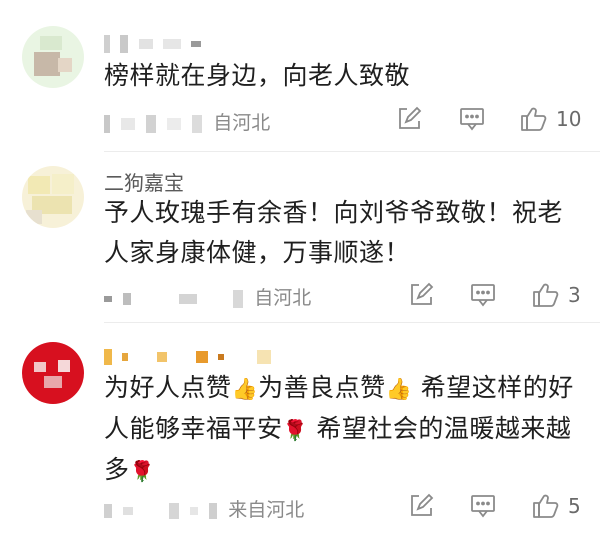 This screenshot has height=538, width=600. Describe the element at coordinates (492, 119) in the screenshot. I see `comment-actions: 10` at that location.